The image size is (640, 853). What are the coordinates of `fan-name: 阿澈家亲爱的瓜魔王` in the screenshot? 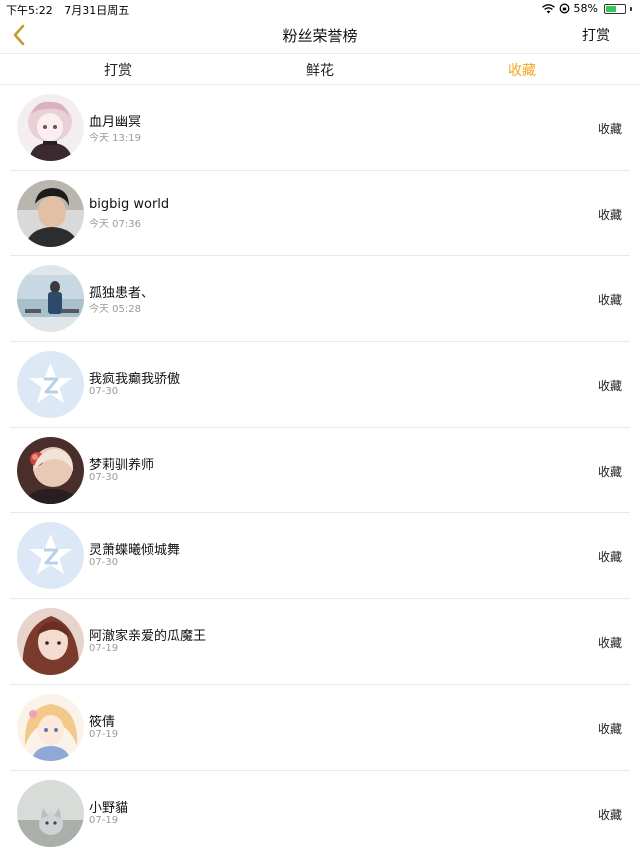 It's located at (148, 637).